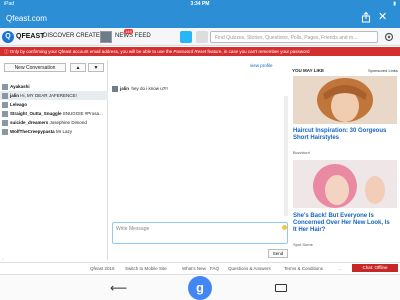  I want to click on nav-discover: DISCOVER, so click(58, 36).